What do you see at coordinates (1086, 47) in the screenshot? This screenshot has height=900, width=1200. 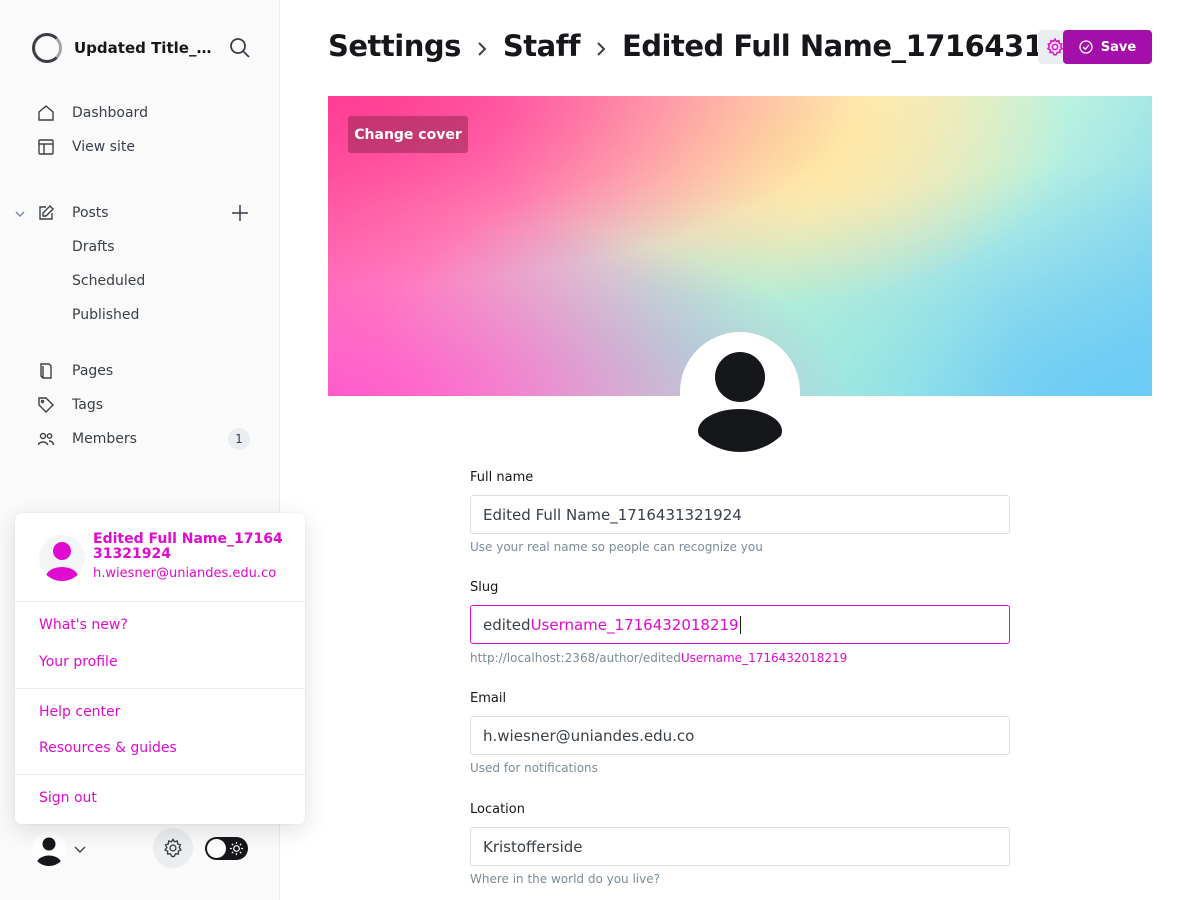 I see `check-circle-icon` at bounding box center [1086, 47].